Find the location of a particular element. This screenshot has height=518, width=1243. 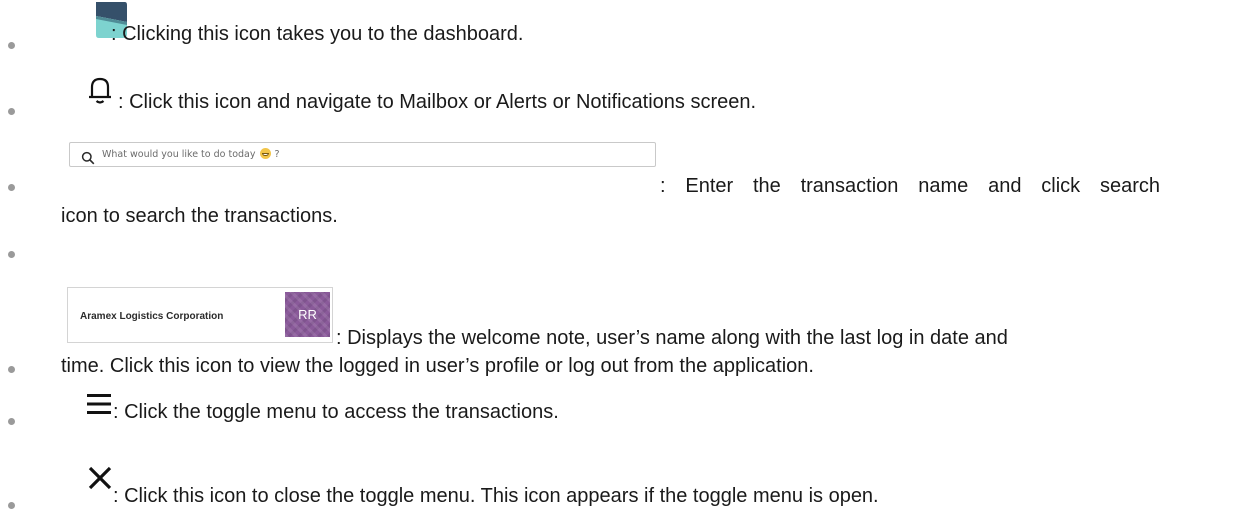

close-icon is located at coordinates (100, 478).